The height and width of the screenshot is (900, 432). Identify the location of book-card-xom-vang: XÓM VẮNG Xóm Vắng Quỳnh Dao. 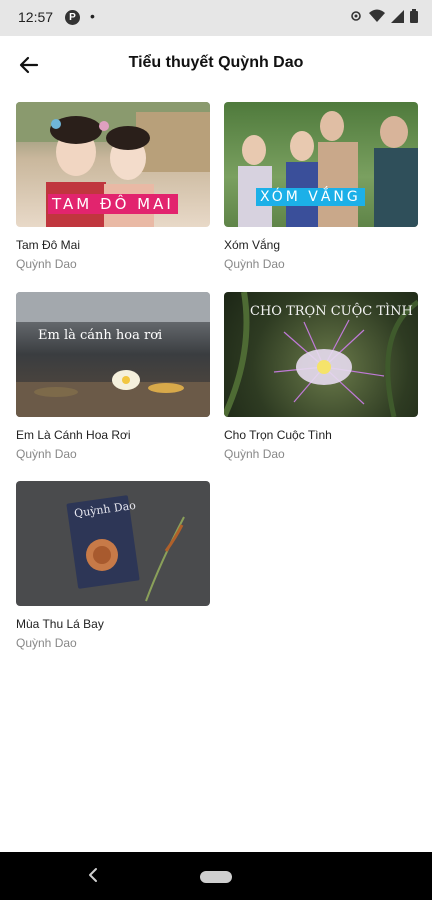
(321, 186).